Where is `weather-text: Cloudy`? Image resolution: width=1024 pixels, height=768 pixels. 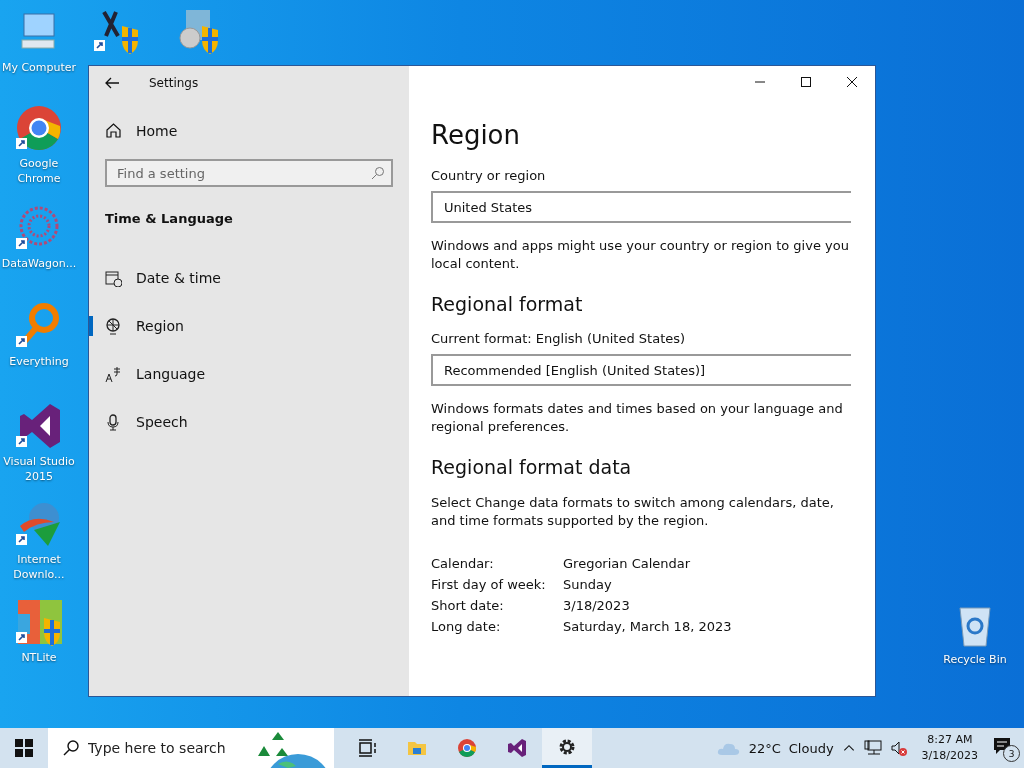 weather-text: Cloudy is located at coordinates (811, 748).